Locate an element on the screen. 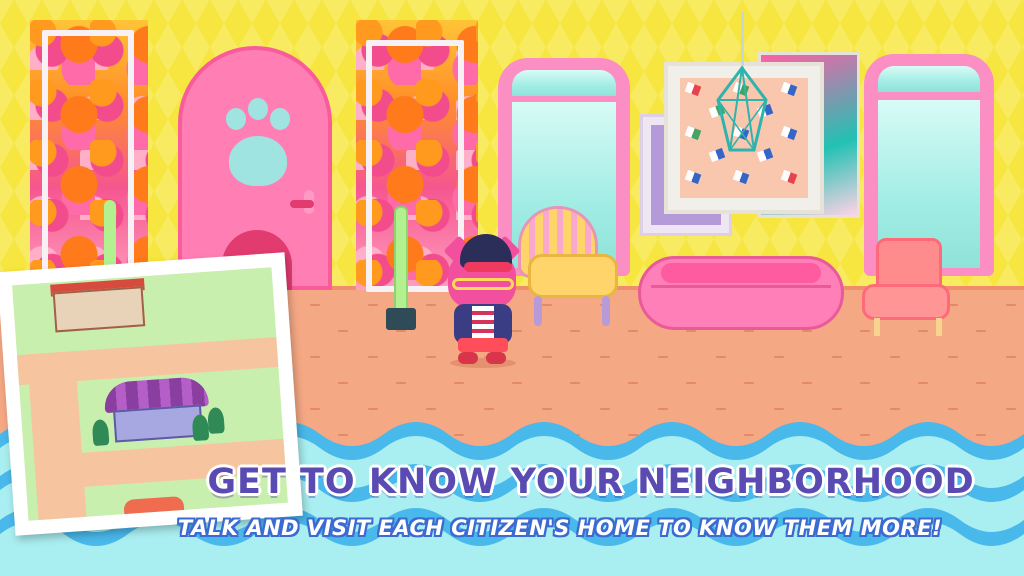 This screenshot has width=1024, height=576. panel-frame-left is located at coordinates (88, 156).